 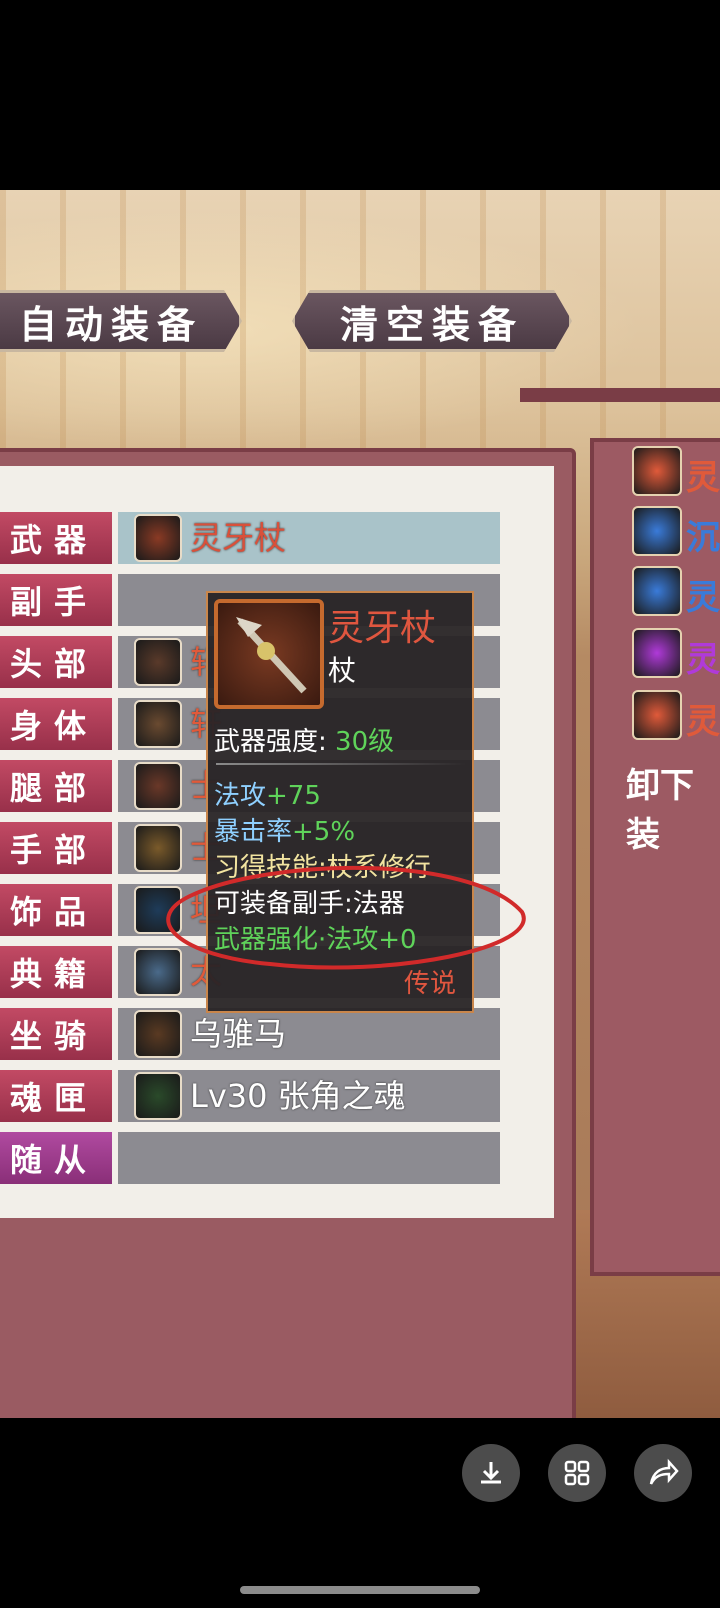 I want to click on tooltip-stat-1: 暴击率+5%, so click(x=284, y=829).